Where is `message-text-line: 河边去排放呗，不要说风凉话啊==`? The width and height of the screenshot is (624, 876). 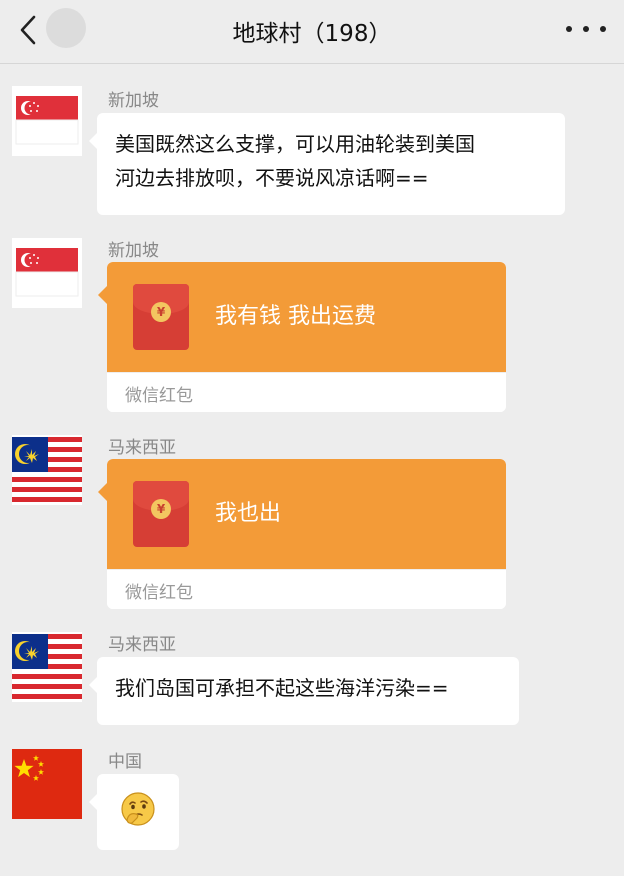 message-text-line: 河边去排放呗，不要说风凉话啊== is located at coordinates (272, 178).